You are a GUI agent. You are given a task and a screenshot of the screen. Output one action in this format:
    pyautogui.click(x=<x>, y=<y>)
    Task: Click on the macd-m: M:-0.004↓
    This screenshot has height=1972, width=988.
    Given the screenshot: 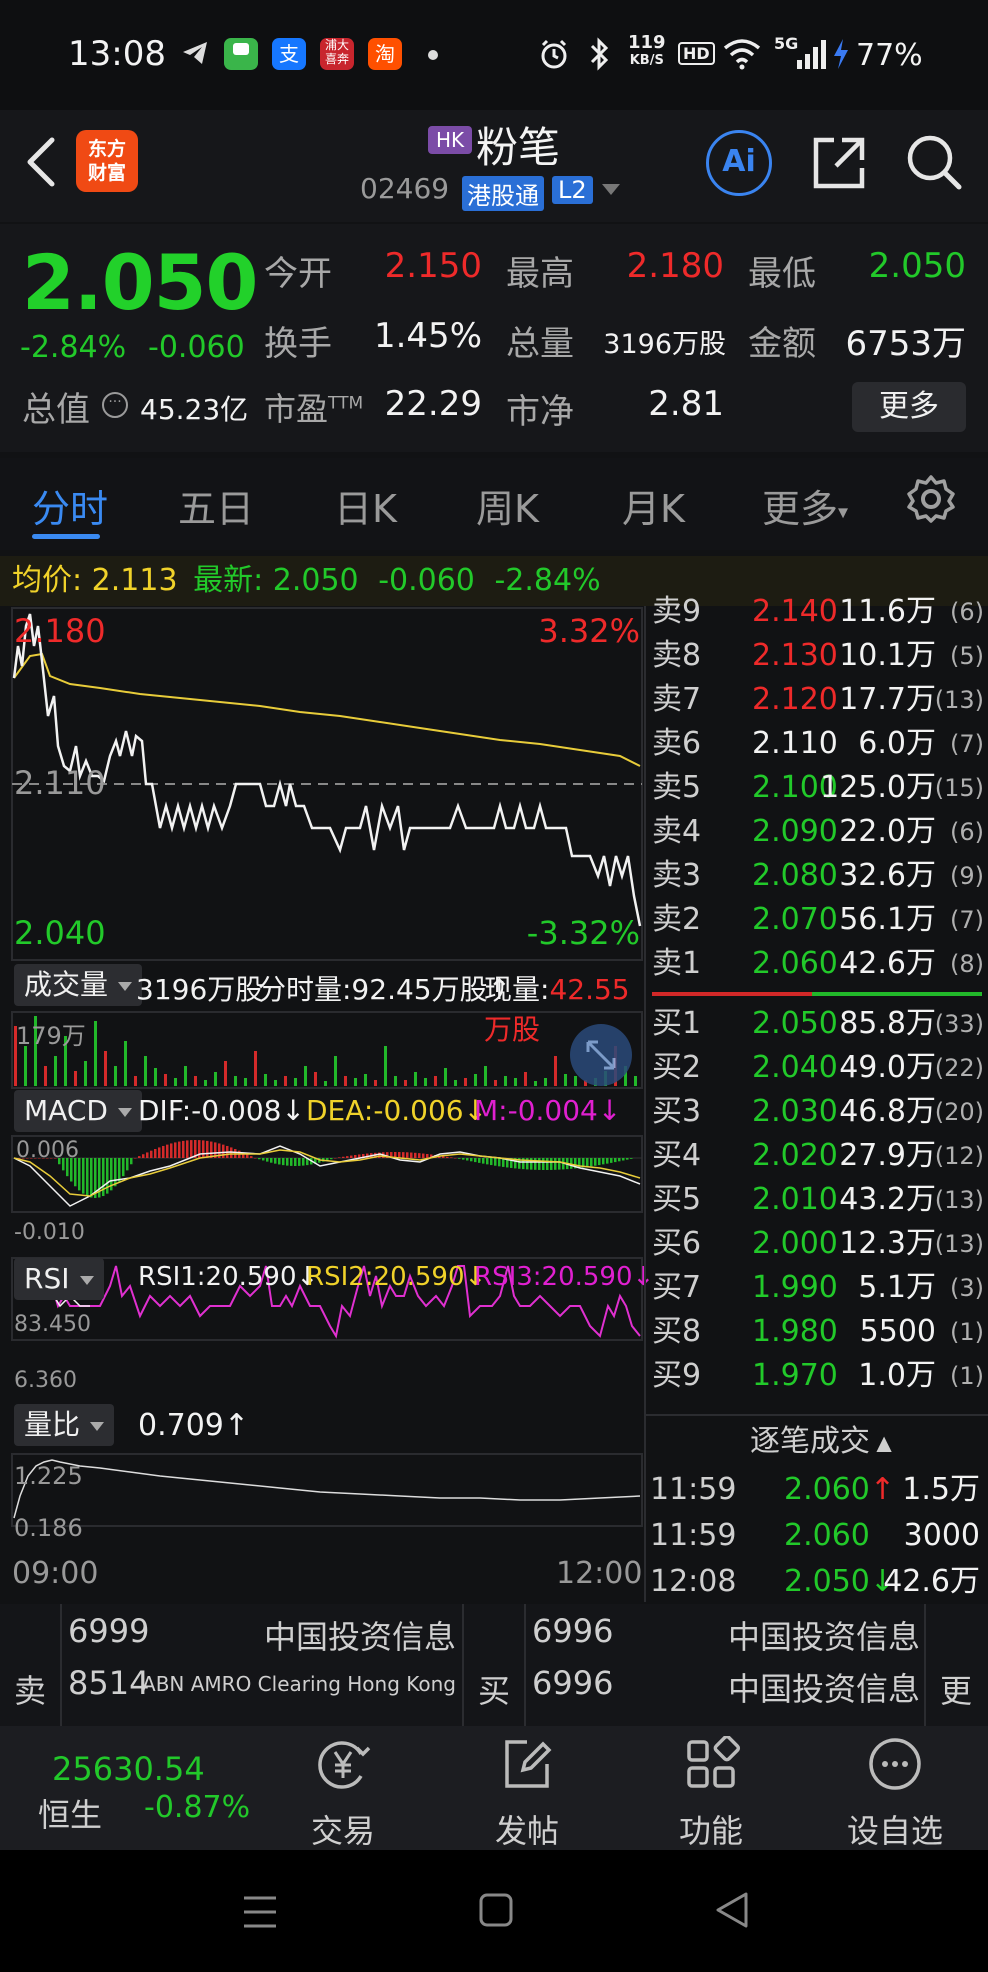 What is the action you would take?
    pyautogui.click(x=548, y=1110)
    